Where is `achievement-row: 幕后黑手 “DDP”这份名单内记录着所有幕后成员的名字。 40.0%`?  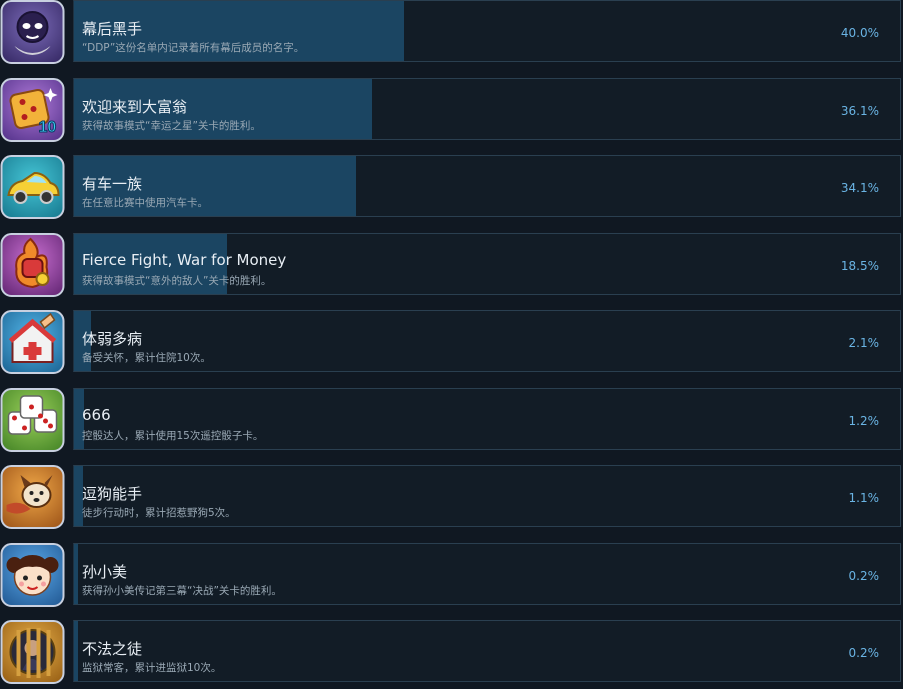 achievement-row: 幕后黑手 “DDP”这份名单内记录着所有幕后成员的名字。 40.0% is located at coordinates (451, 32).